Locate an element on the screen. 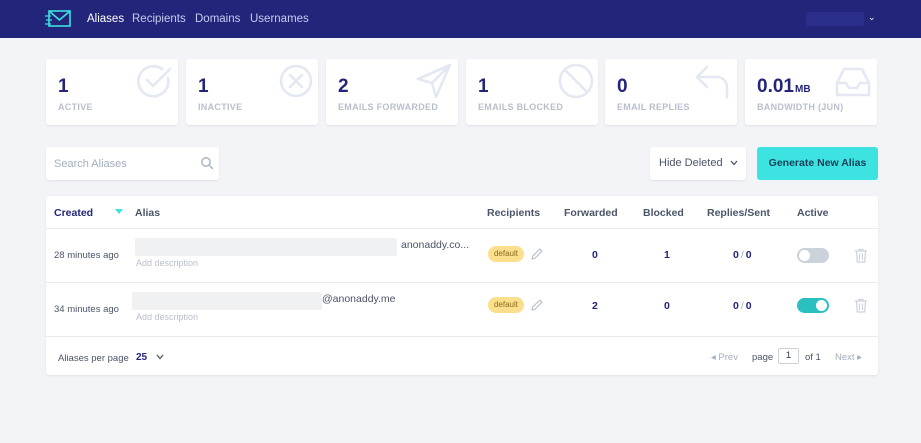  send-icon is located at coordinates (434, 81).